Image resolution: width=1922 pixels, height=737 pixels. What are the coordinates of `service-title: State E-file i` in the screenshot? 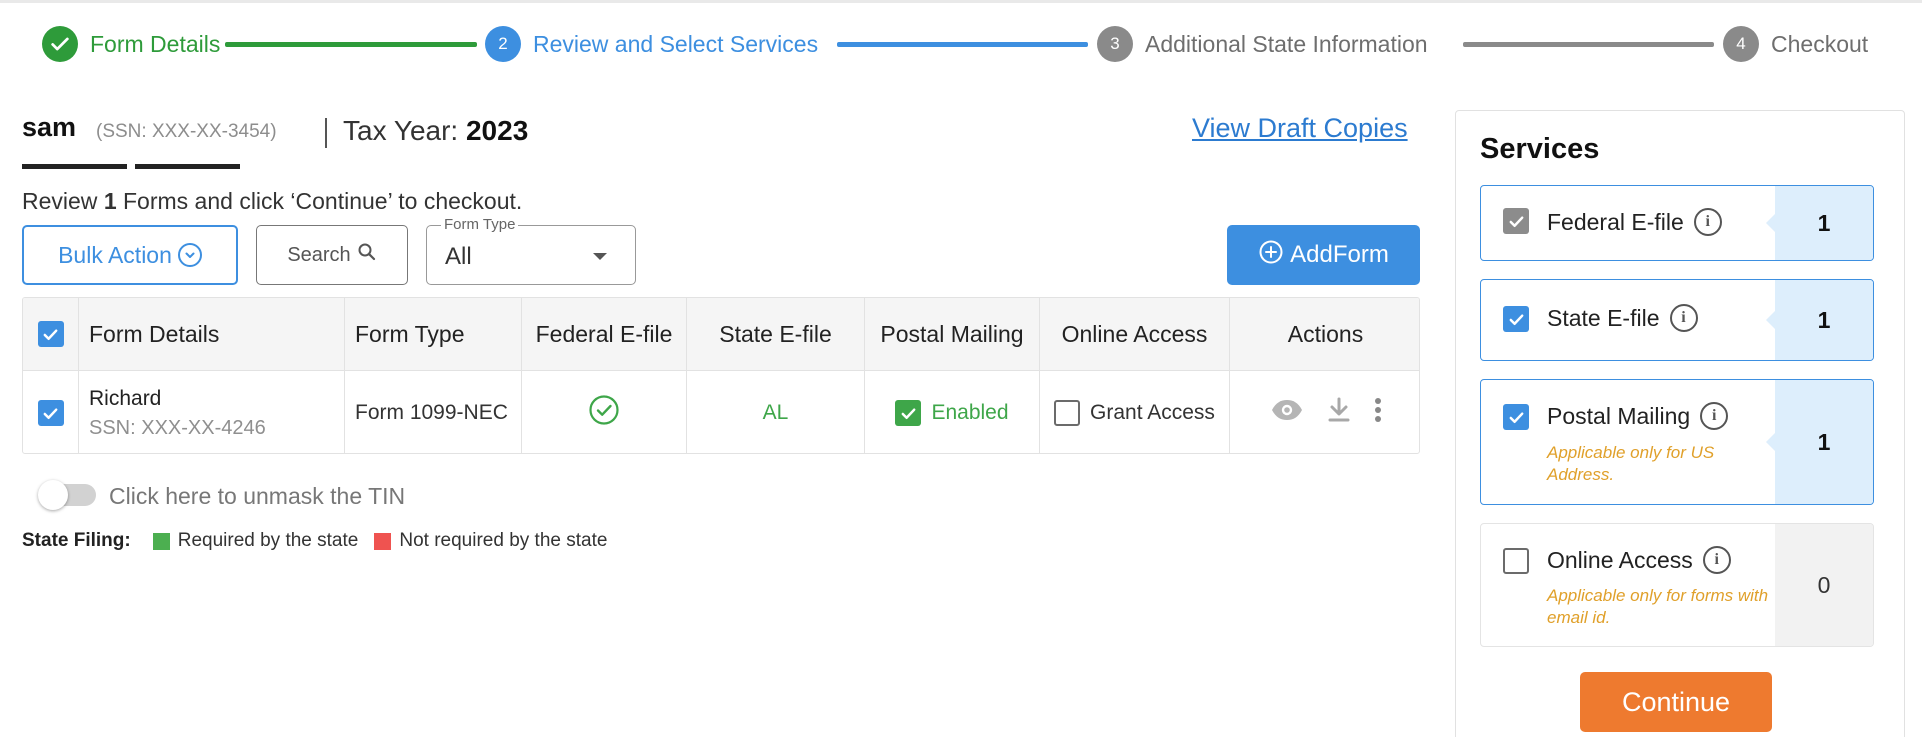 It's located at (1622, 318).